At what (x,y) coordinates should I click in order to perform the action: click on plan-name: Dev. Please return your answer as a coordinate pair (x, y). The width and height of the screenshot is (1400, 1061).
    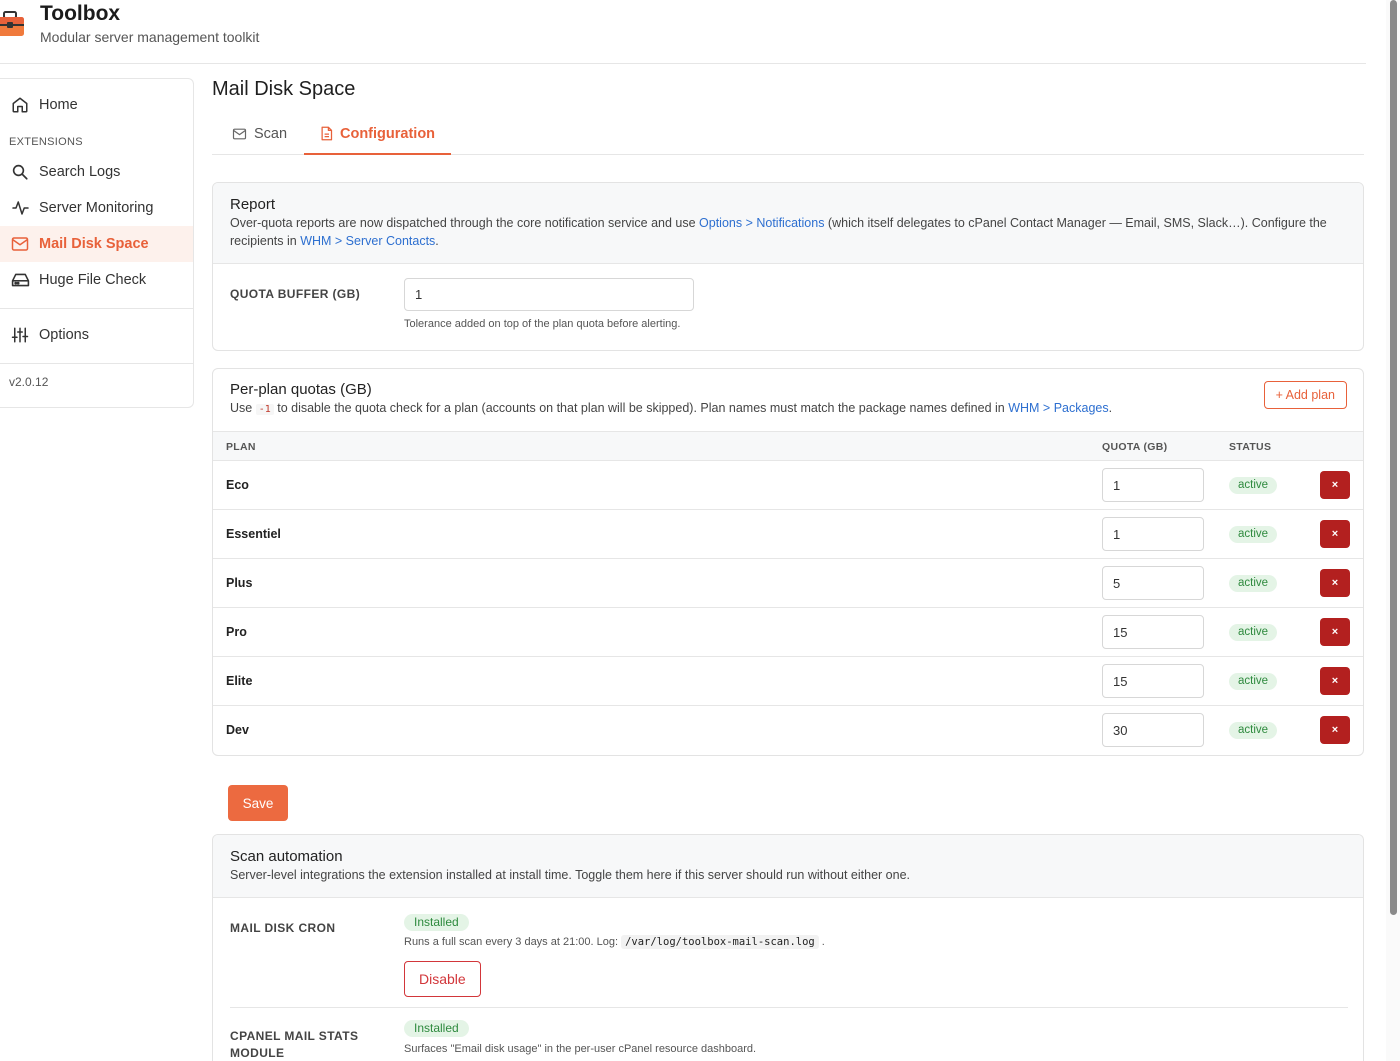
    Looking at the image, I should click on (237, 730).